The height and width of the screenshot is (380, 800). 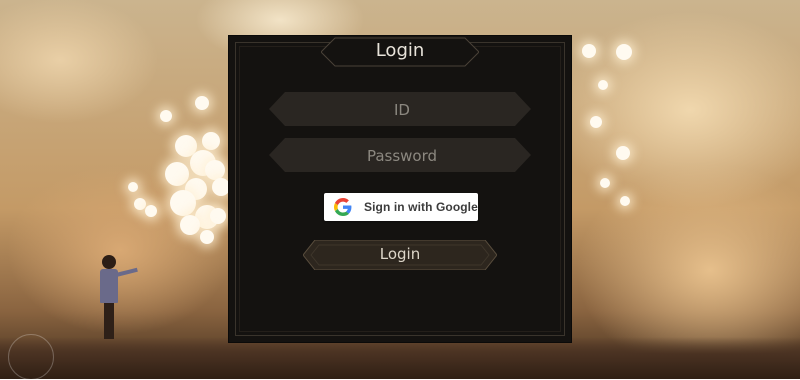 I want to click on panel-title: Login, so click(x=400, y=50).